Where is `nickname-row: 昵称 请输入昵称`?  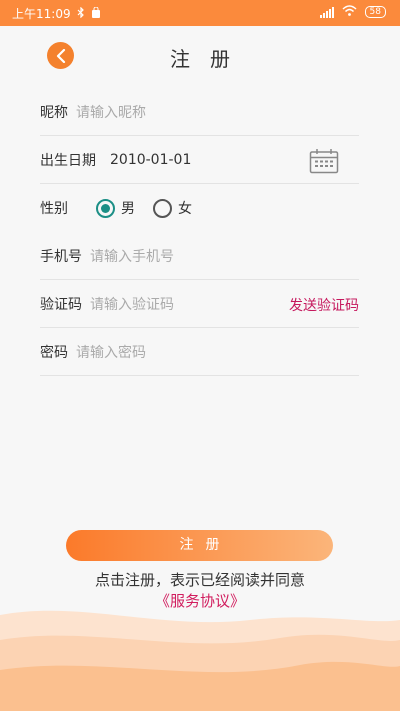
nickname-row: 昵称 请输入昵称 is located at coordinates (199, 112).